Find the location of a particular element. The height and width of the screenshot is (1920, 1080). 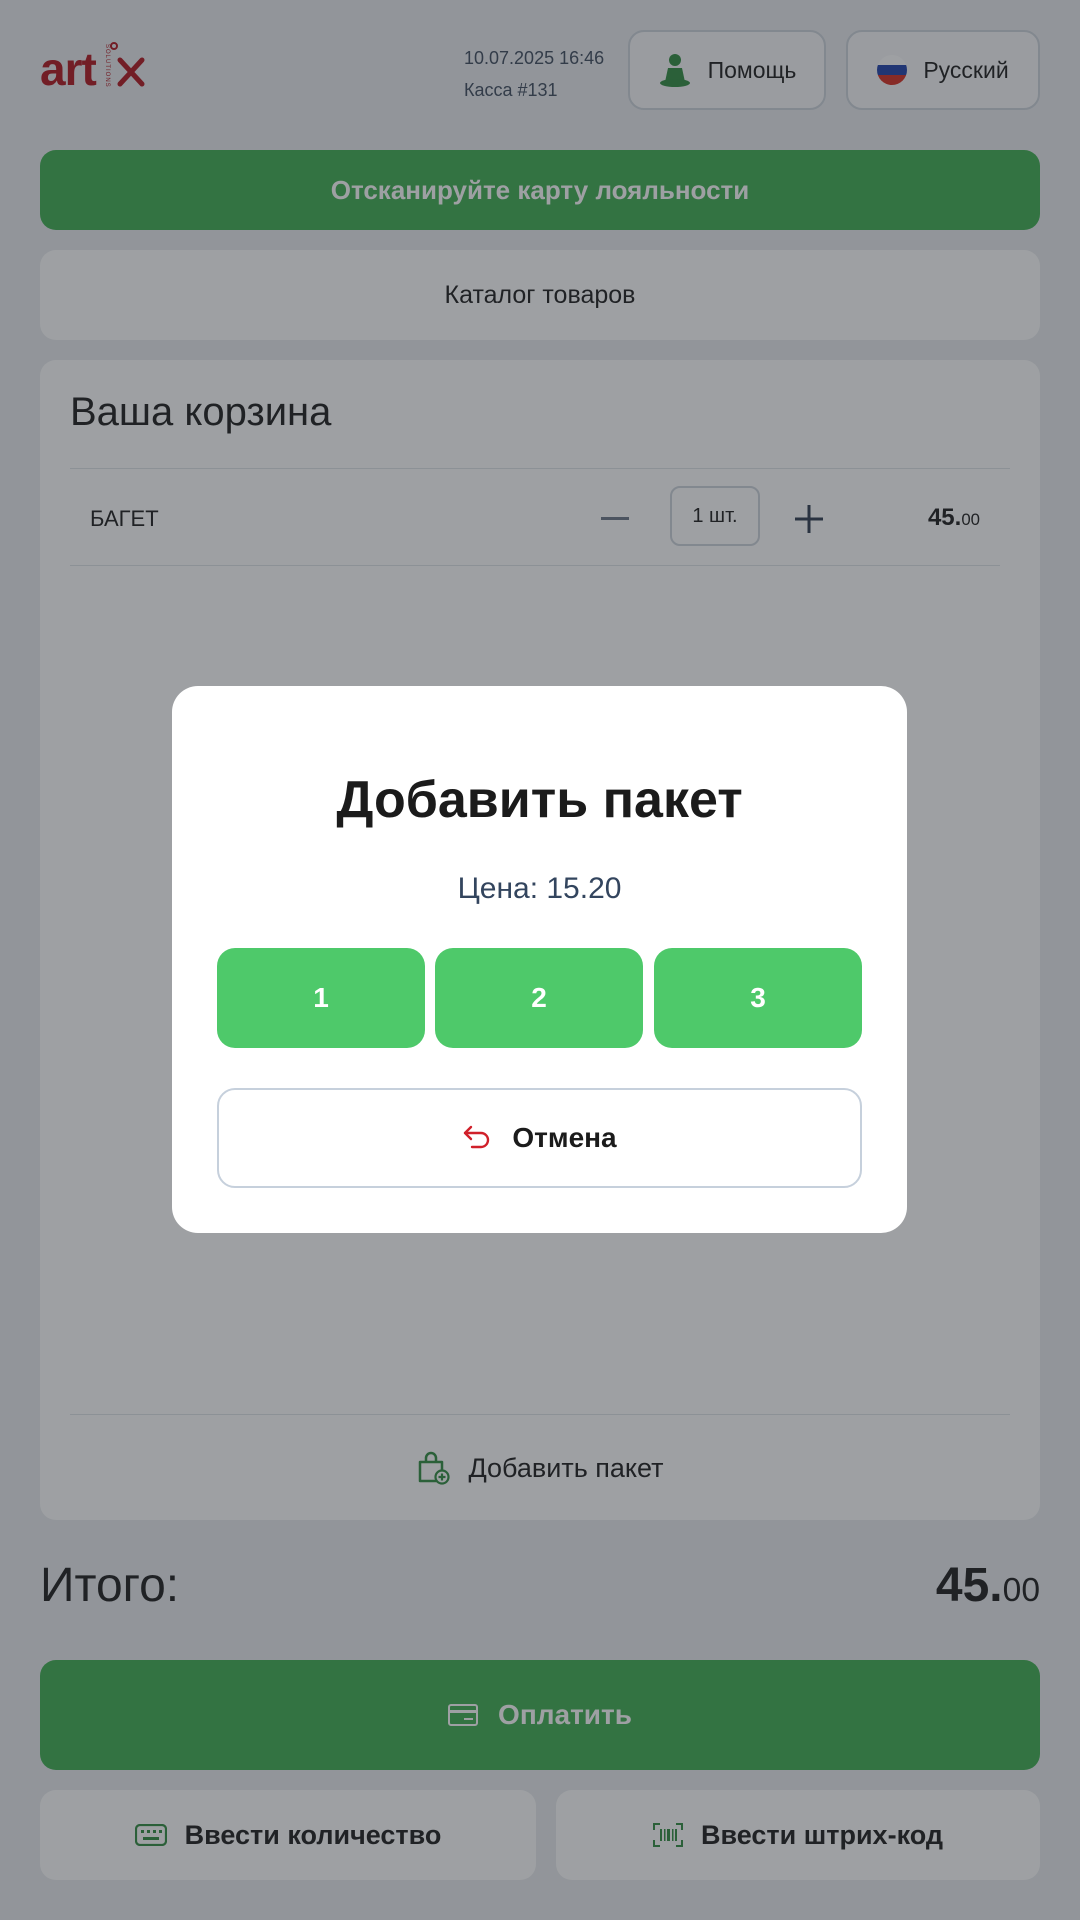

bag-price: Цена: 15.20 is located at coordinates (539, 888).